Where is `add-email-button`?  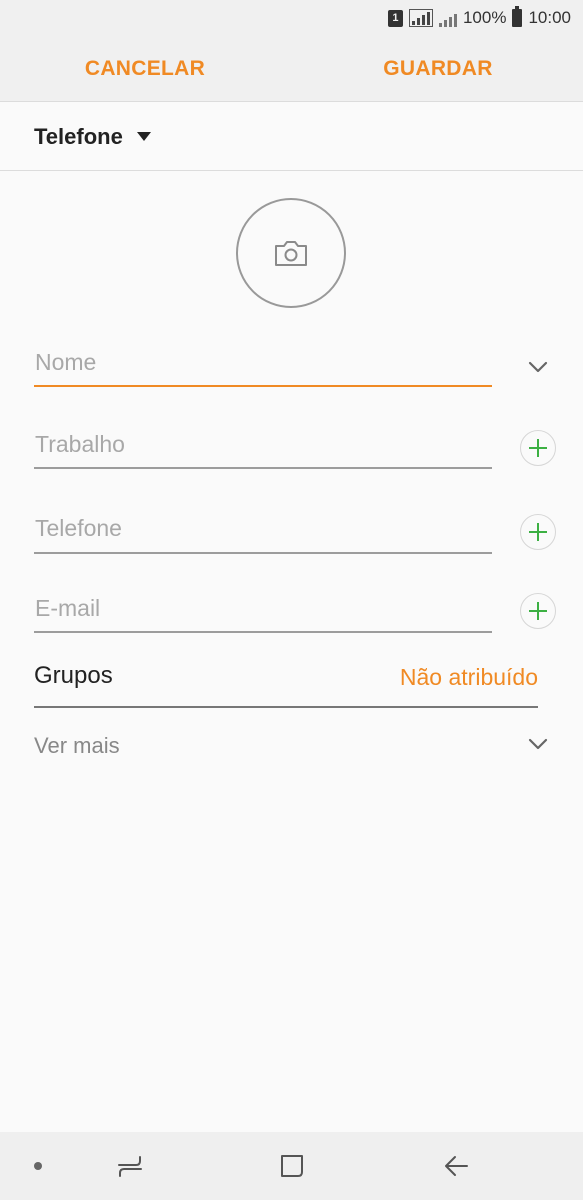 add-email-button is located at coordinates (538, 611).